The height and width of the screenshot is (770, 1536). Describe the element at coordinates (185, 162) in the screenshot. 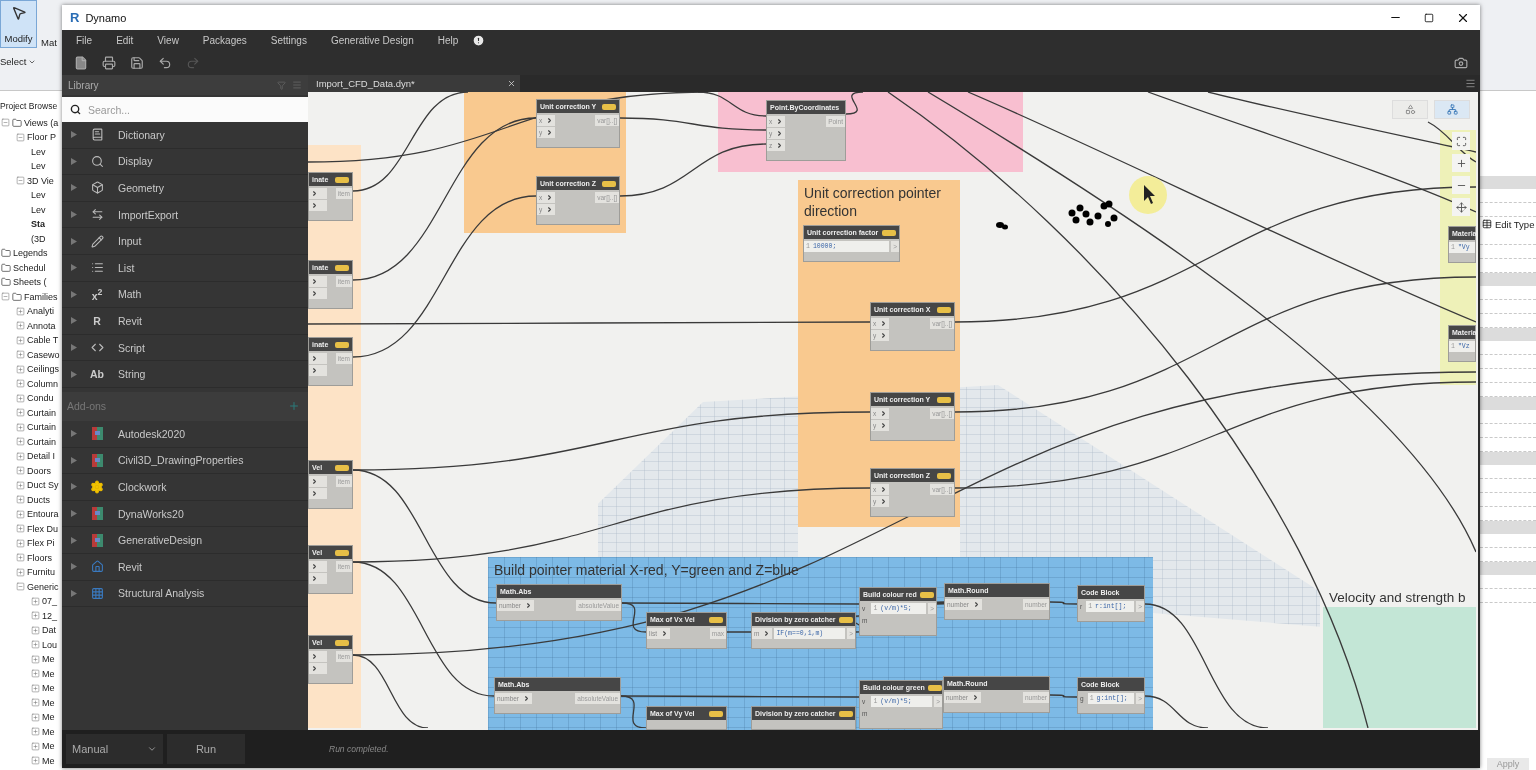

I see `library-category: Display` at that location.